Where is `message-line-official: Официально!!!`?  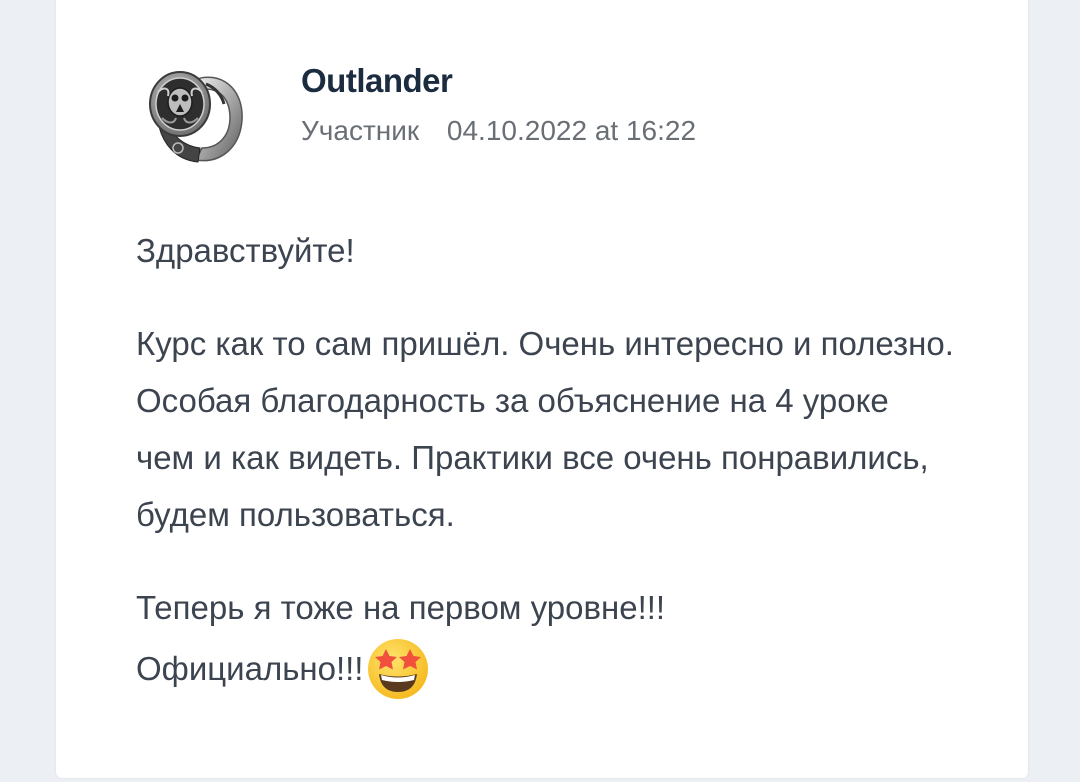
message-line-official: Официально!!! is located at coordinates (250, 668).